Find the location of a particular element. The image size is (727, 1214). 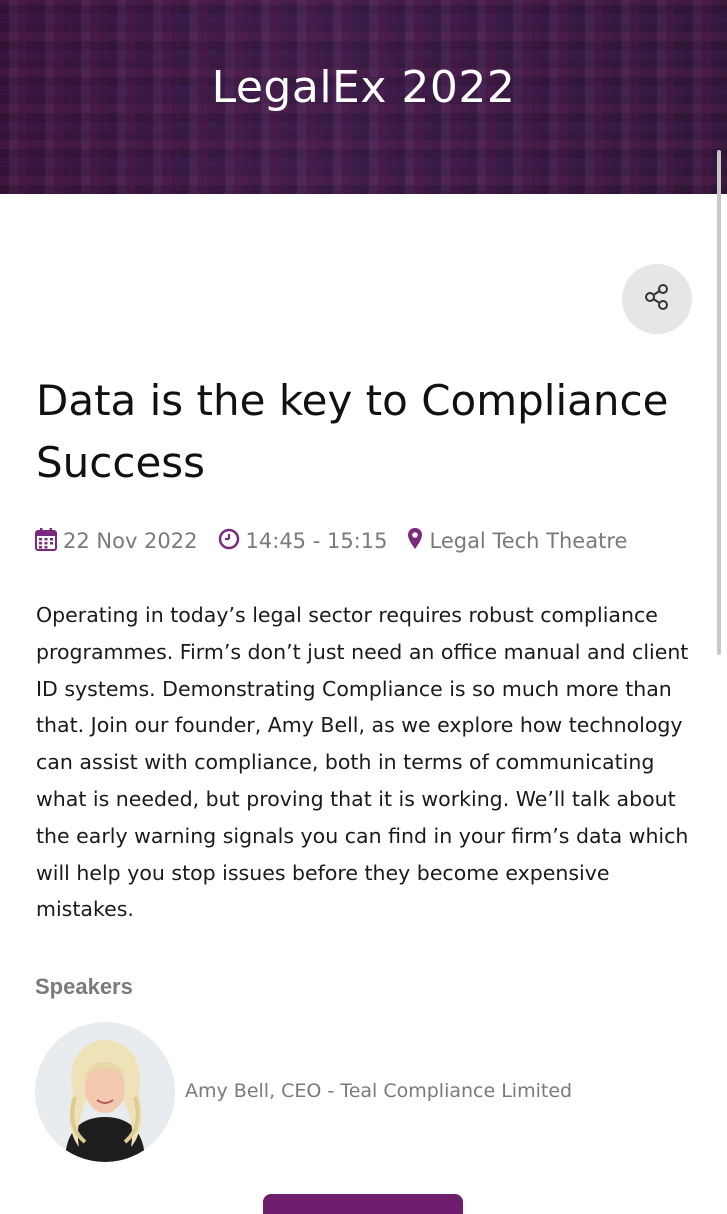

calendar-icon is located at coordinates (49, 541).